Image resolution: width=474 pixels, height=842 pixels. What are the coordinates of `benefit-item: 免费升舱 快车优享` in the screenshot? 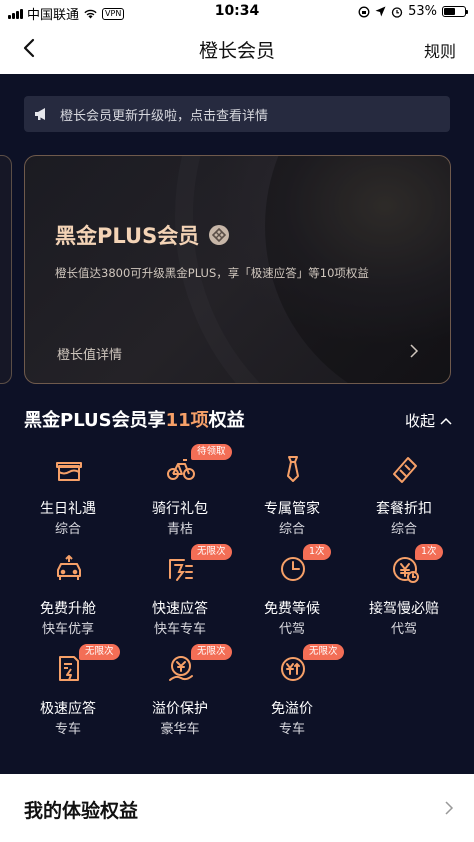 It's located at (68, 599).